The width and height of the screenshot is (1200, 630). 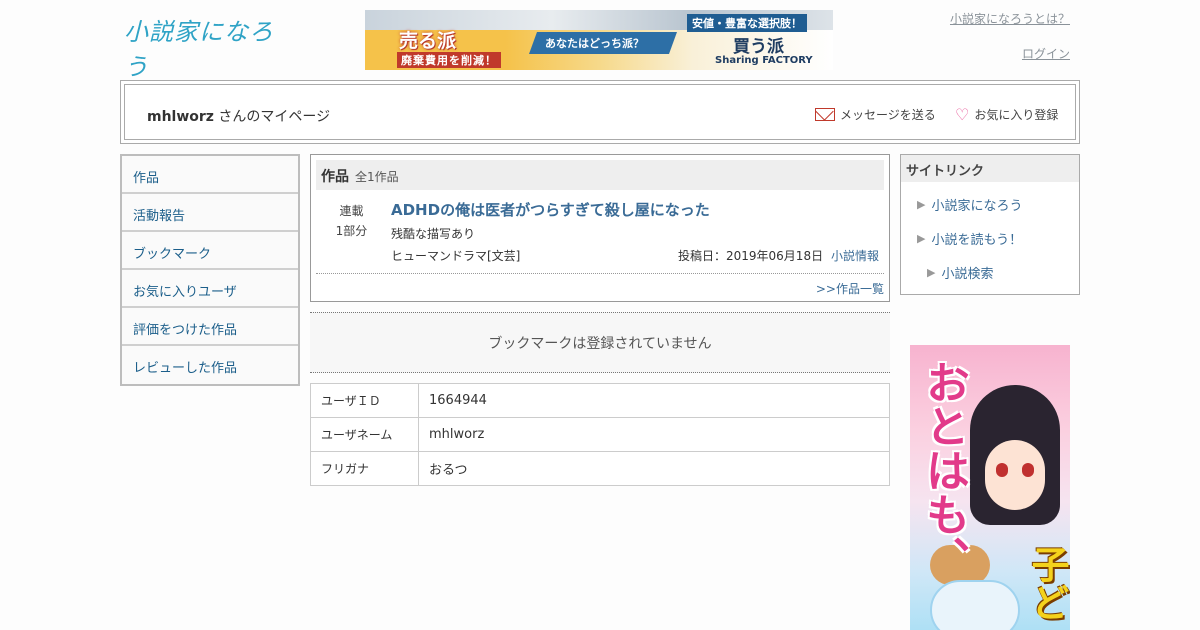 I want to click on site-links-panel: サイトリンク ▶ 小説家になろう ▶ 小説を読もう！ ▶ 小説検索, so click(x=990, y=224).